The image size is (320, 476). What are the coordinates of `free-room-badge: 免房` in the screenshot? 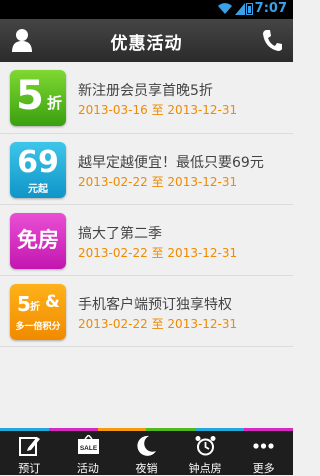 It's located at (38, 241).